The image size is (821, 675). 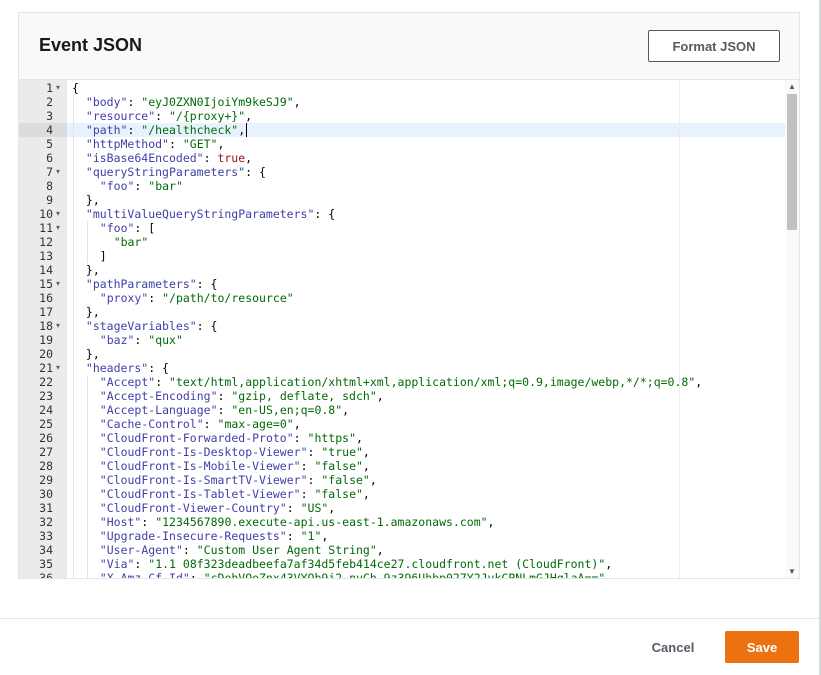 What do you see at coordinates (762, 647) in the screenshot?
I see `save-button: Save` at bounding box center [762, 647].